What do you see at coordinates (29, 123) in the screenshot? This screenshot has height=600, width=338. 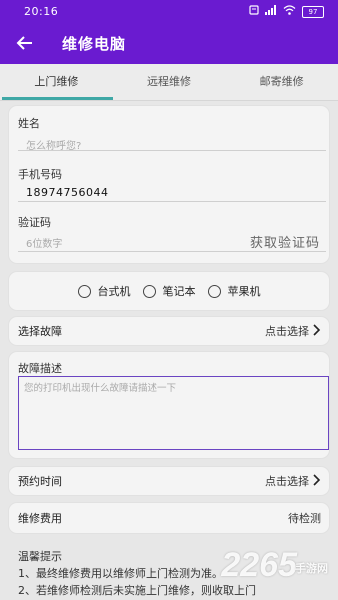 I see `name-label: 姓名` at bounding box center [29, 123].